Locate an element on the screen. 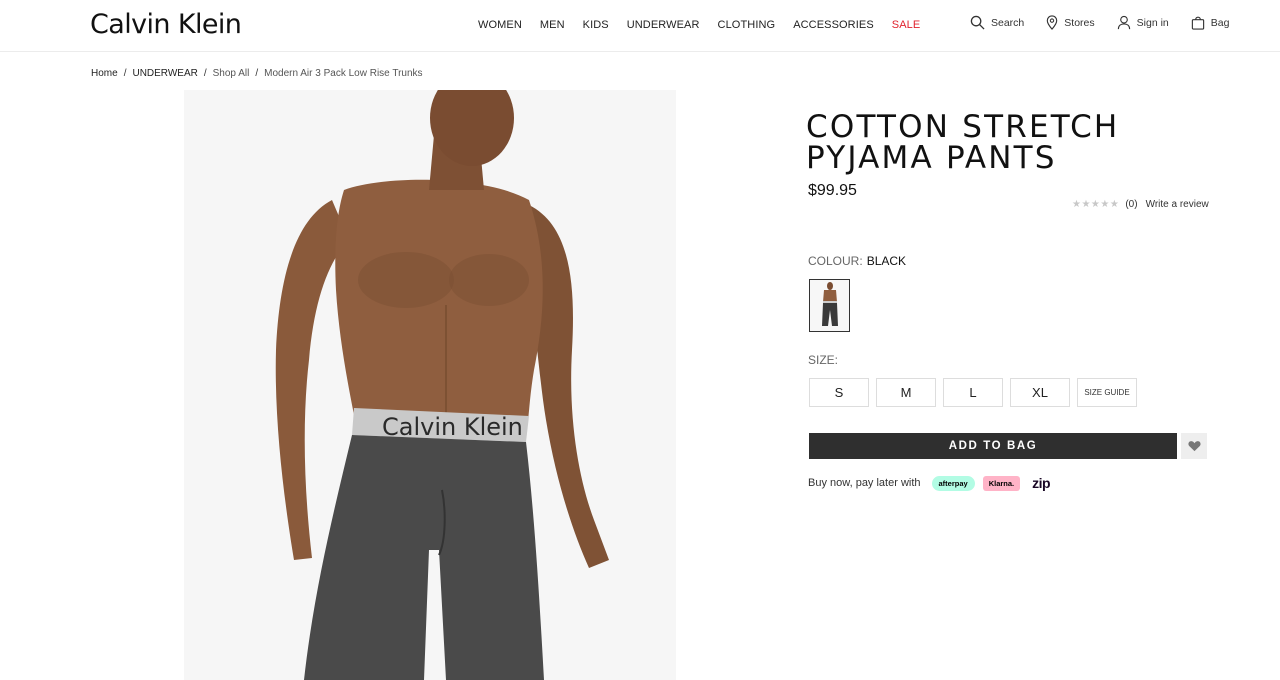 The width and height of the screenshot is (1280, 680). colour-swatch-black is located at coordinates (829, 305).